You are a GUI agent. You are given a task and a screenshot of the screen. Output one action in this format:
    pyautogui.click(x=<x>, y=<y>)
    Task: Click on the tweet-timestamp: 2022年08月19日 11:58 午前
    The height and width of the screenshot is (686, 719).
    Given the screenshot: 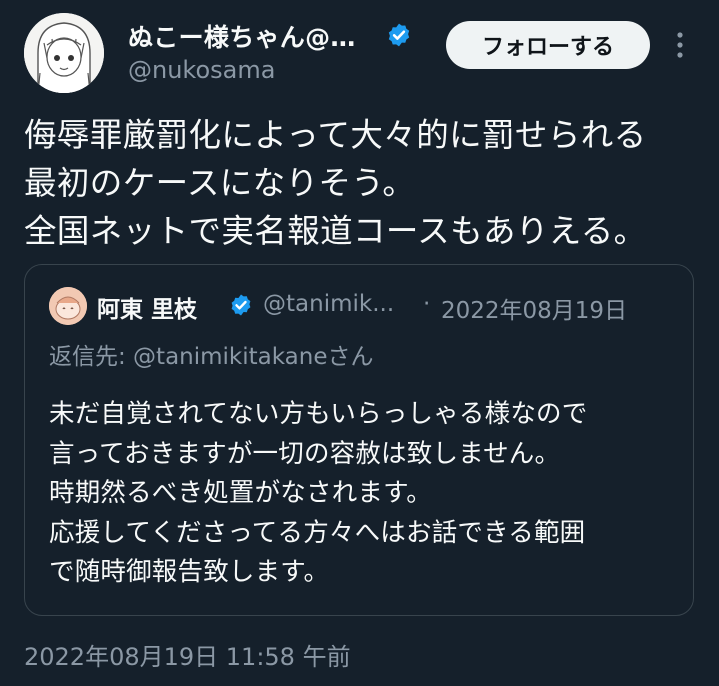 What is the action you would take?
    pyautogui.click(x=187, y=654)
    